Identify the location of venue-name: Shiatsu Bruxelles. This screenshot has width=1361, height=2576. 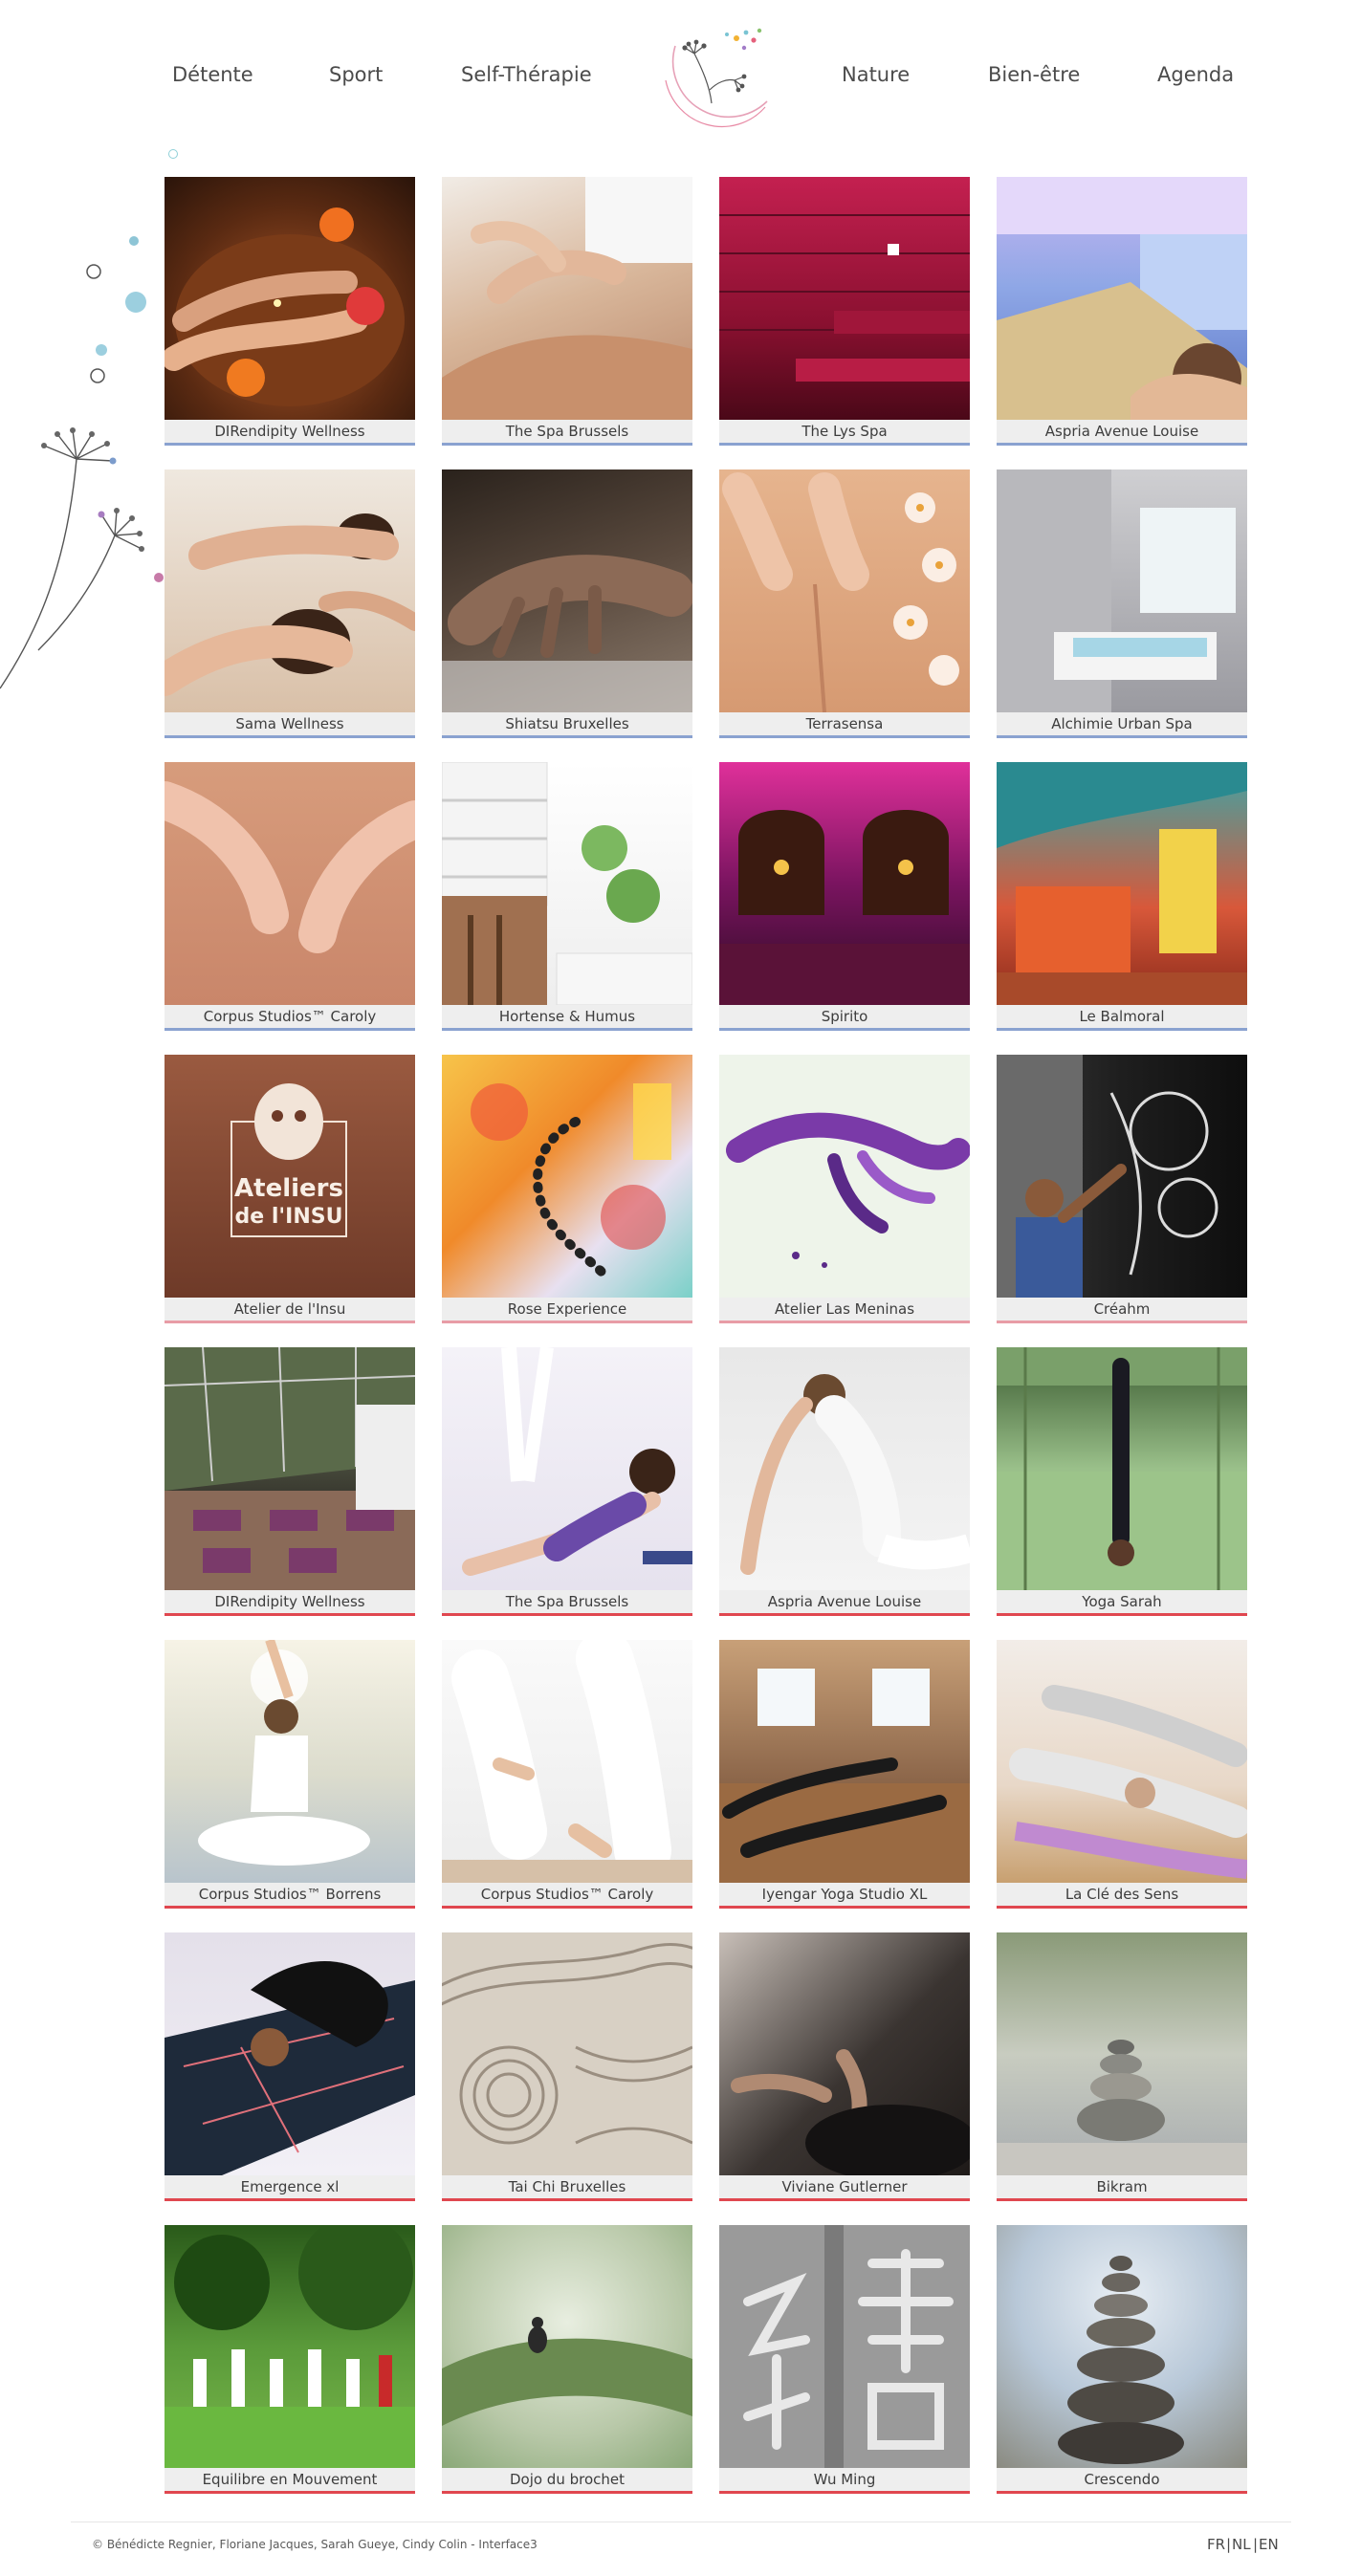
(567, 723).